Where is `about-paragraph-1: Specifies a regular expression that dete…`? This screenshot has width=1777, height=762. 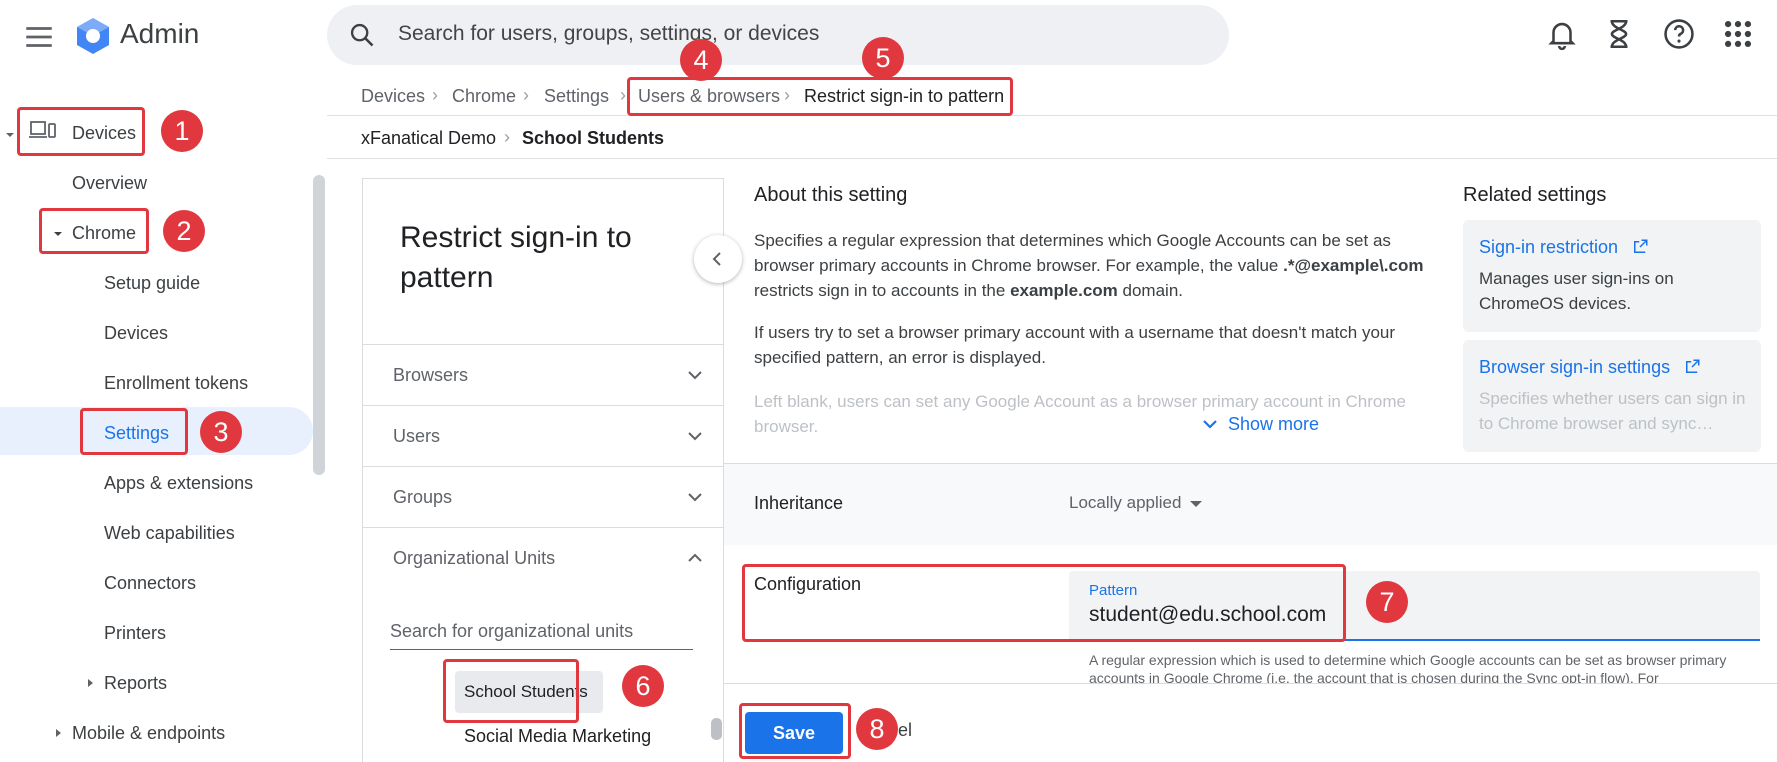 about-paragraph-1: Specifies a regular expression that dete… is located at coordinates (1094, 265).